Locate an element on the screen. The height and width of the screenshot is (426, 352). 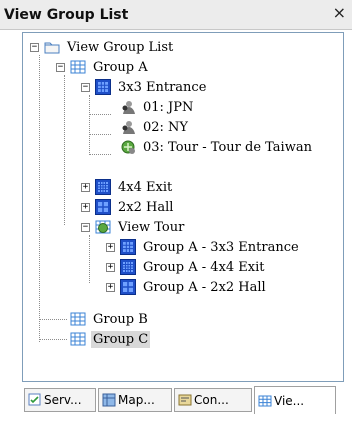
tree-label: Group A - 2x2 Hall is located at coordinates (204, 287).